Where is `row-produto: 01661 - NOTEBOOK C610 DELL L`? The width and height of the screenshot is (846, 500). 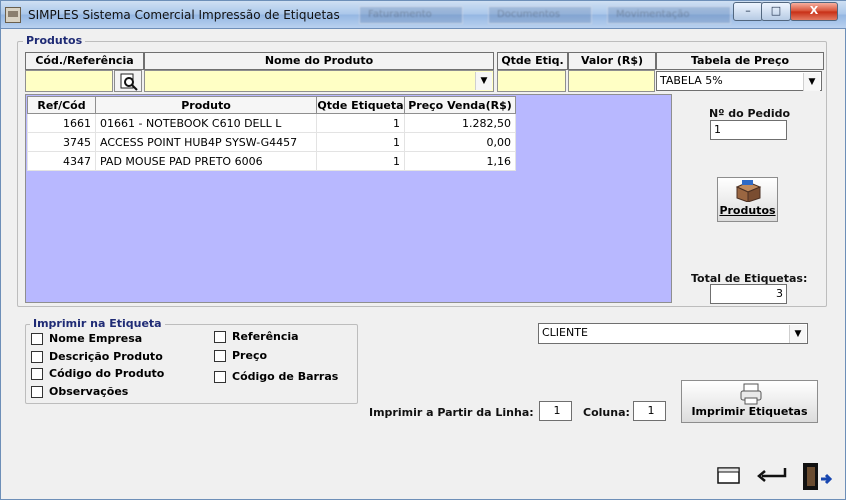
row-produto: 01661 - NOTEBOOK C610 DELL L is located at coordinates (206, 123).